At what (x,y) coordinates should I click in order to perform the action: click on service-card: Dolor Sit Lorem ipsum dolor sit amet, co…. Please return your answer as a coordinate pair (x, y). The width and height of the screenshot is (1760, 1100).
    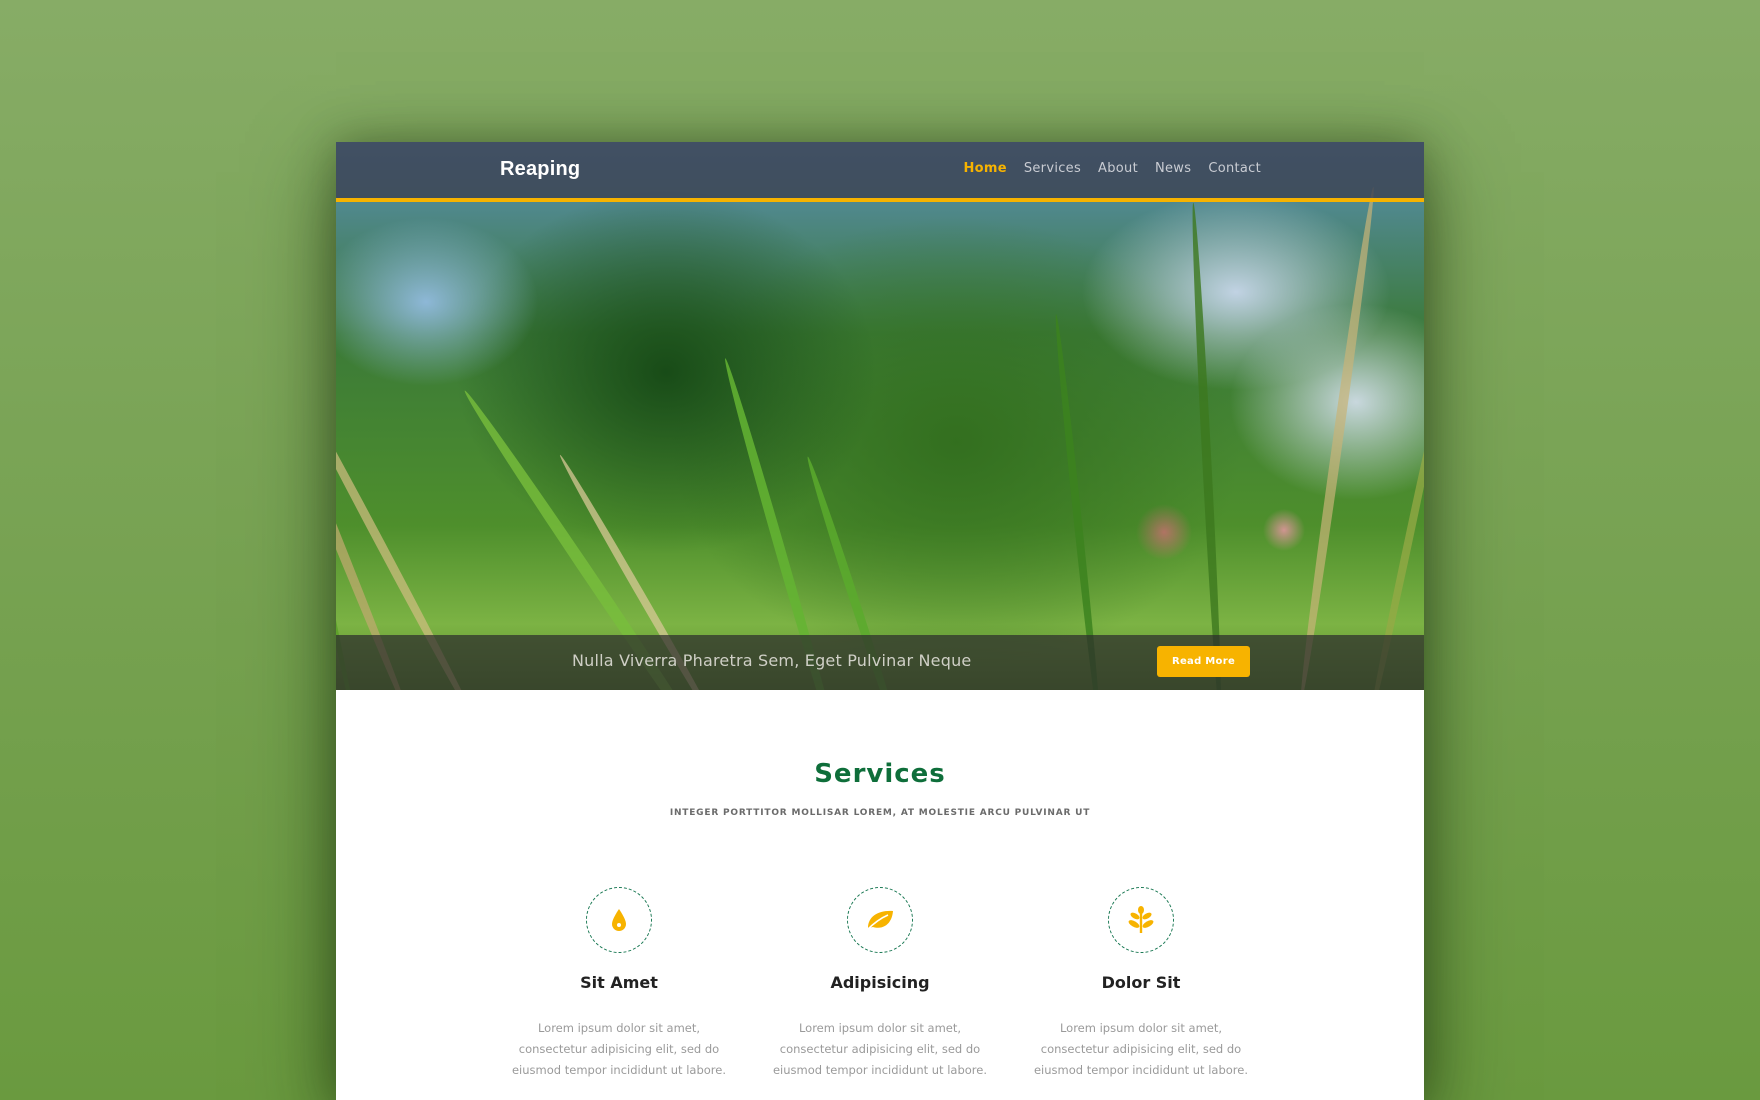
    Looking at the image, I should click on (1141, 984).